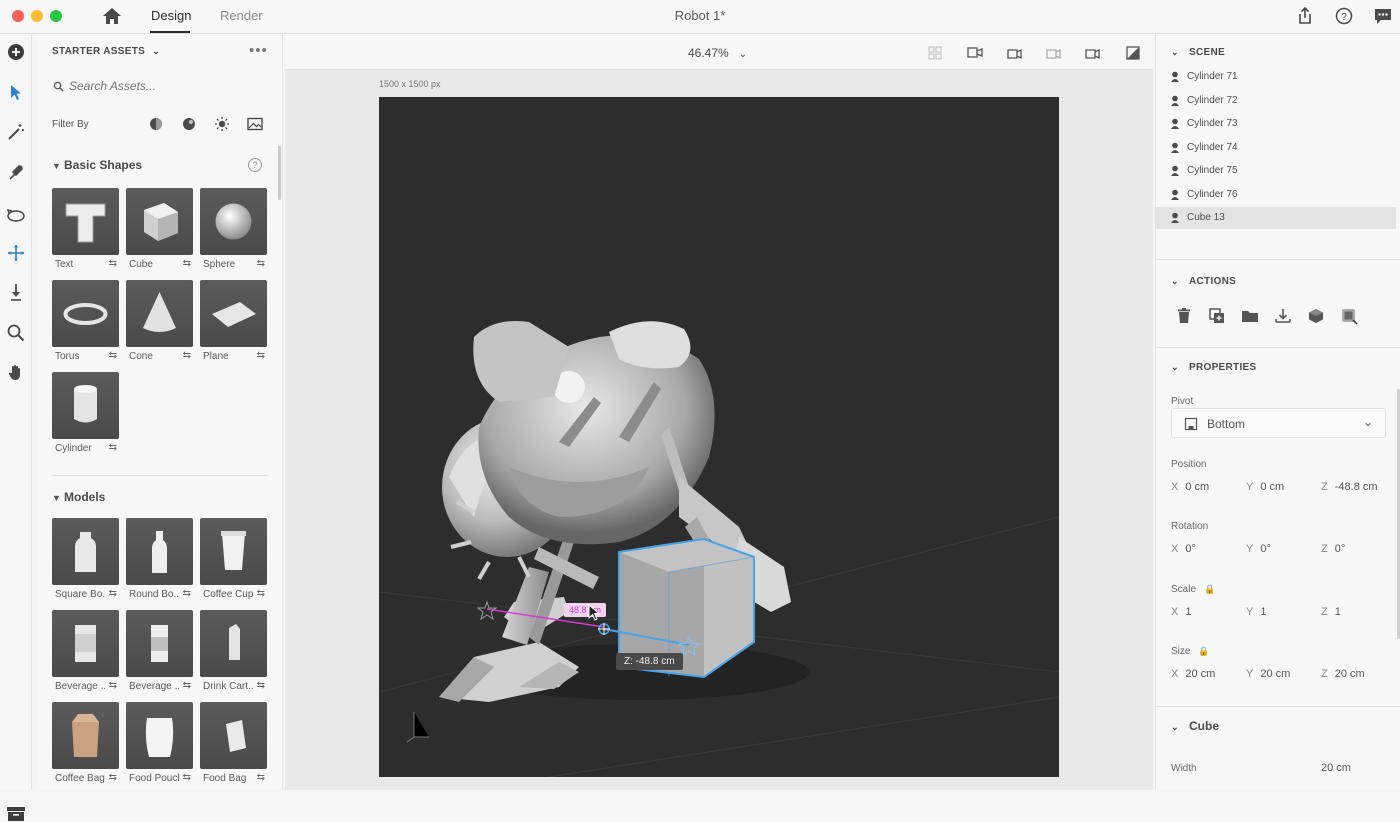  I want to click on scale-y-field: Y1, so click(1256, 612).